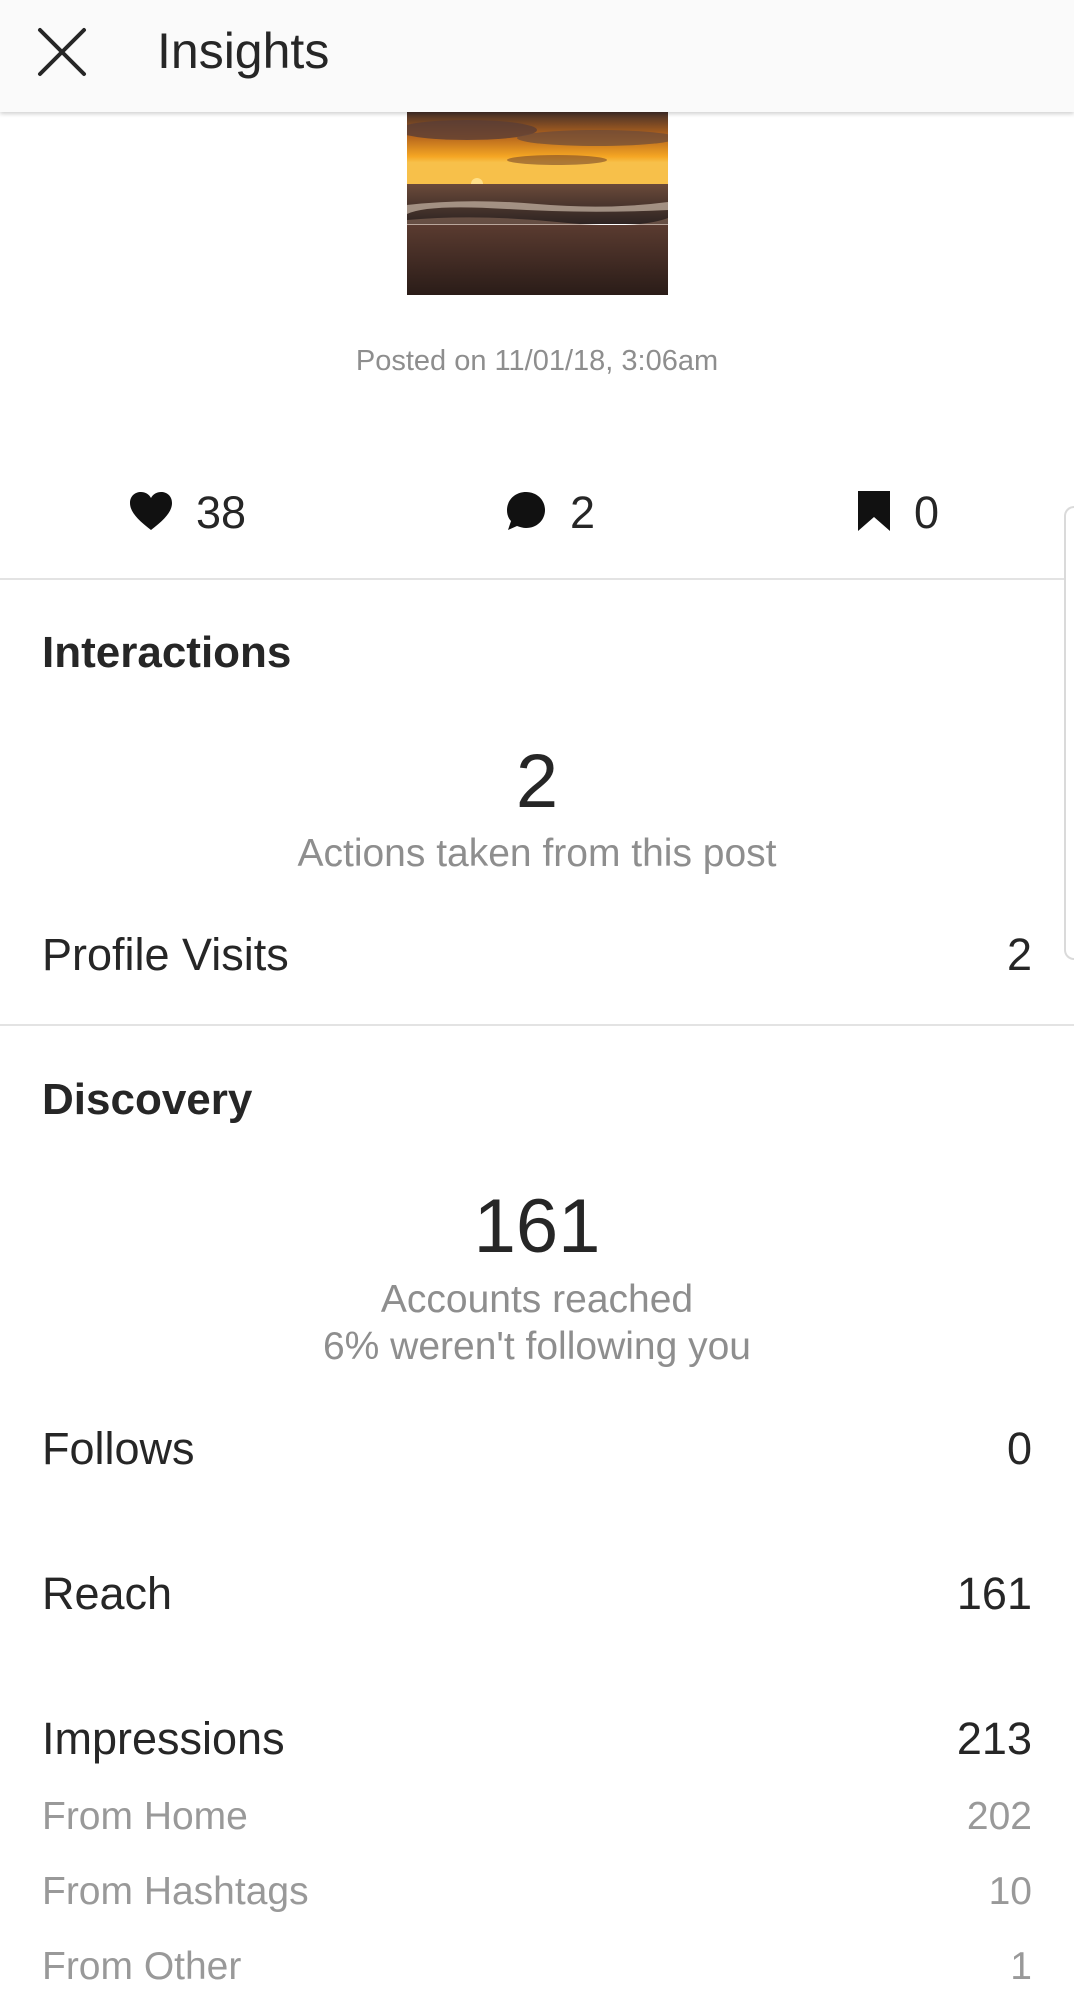 This screenshot has height=1999, width=1074. Describe the element at coordinates (147, 1099) in the screenshot. I see `discovery-title: Discovery` at that location.